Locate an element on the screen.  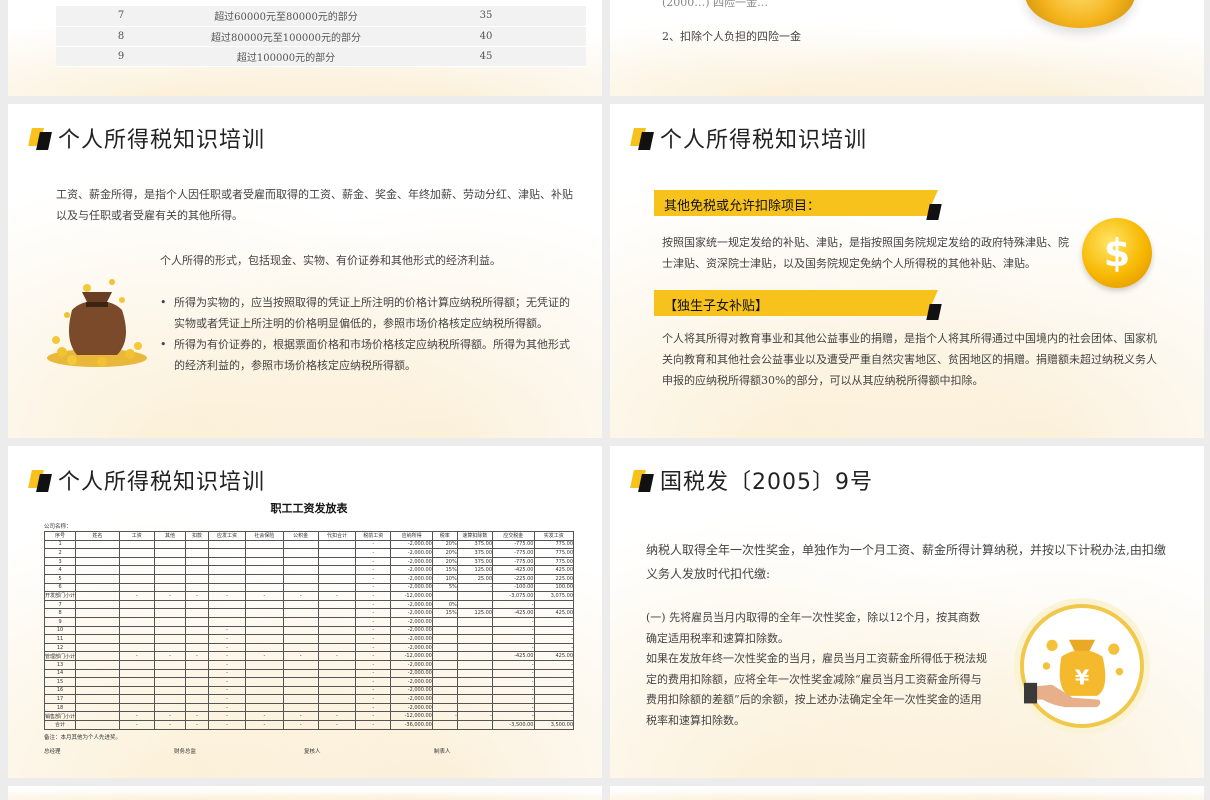
table-row: 11- - -2,000.00- - is located at coordinates (308, 639).